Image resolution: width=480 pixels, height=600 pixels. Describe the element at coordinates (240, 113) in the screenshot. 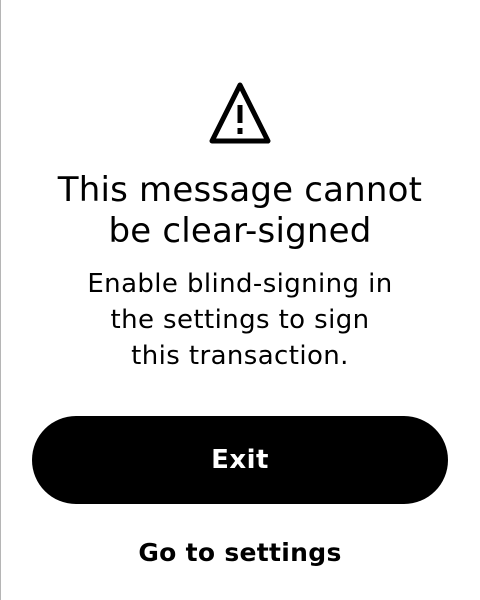

I see `warning-triangle-icon` at that location.